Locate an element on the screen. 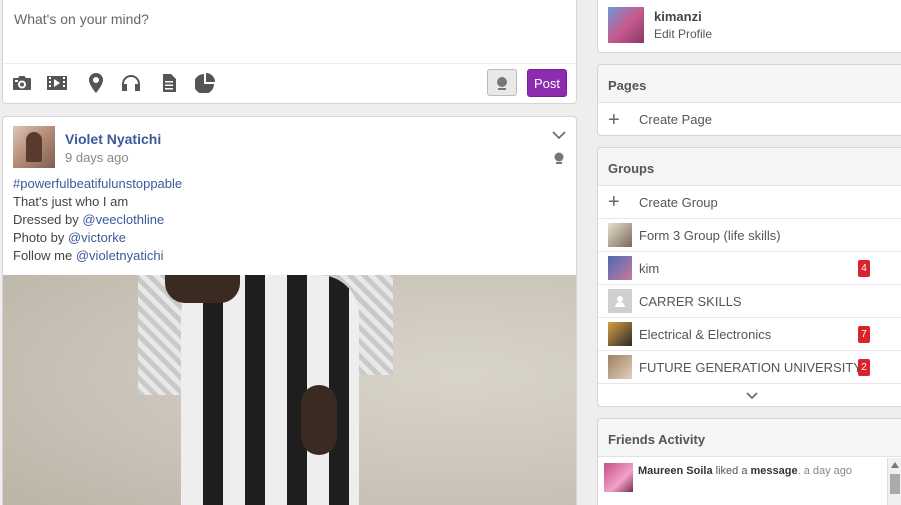 The width and height of the screenshot is (901, 505). create-group-button: + Create Group is located at coordinates (749, 202).